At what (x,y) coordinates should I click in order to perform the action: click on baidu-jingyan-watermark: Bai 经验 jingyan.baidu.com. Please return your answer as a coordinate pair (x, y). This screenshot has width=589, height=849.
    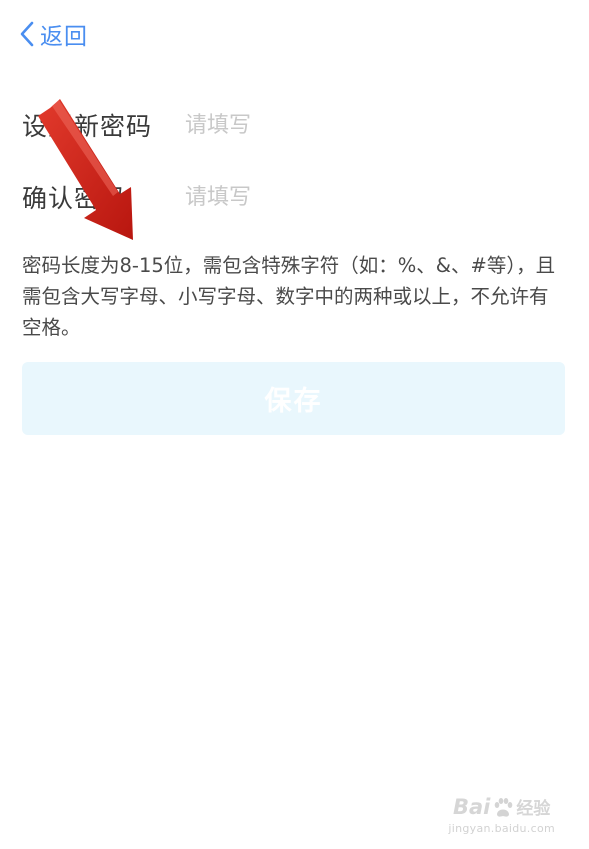
    Looking at the image, I should click on (501, 815).